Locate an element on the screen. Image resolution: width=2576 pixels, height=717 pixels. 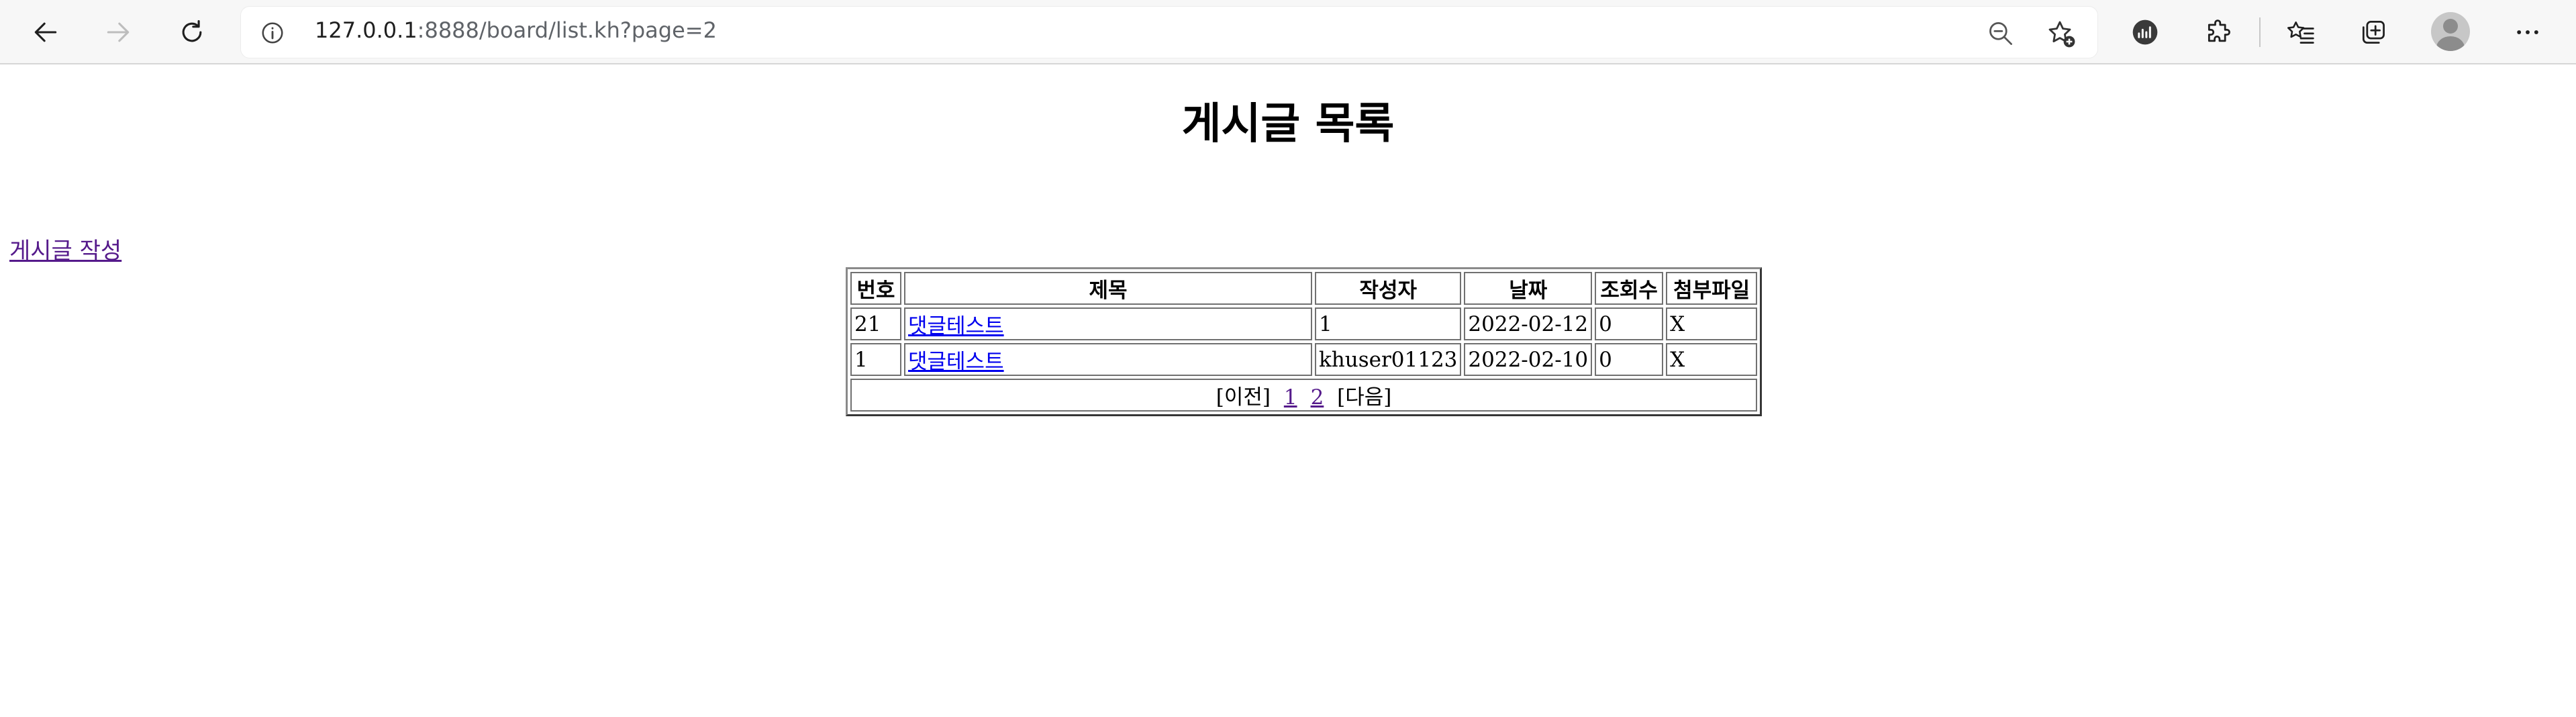
cell-writer: 1 is located at coordinates (1388, 323).